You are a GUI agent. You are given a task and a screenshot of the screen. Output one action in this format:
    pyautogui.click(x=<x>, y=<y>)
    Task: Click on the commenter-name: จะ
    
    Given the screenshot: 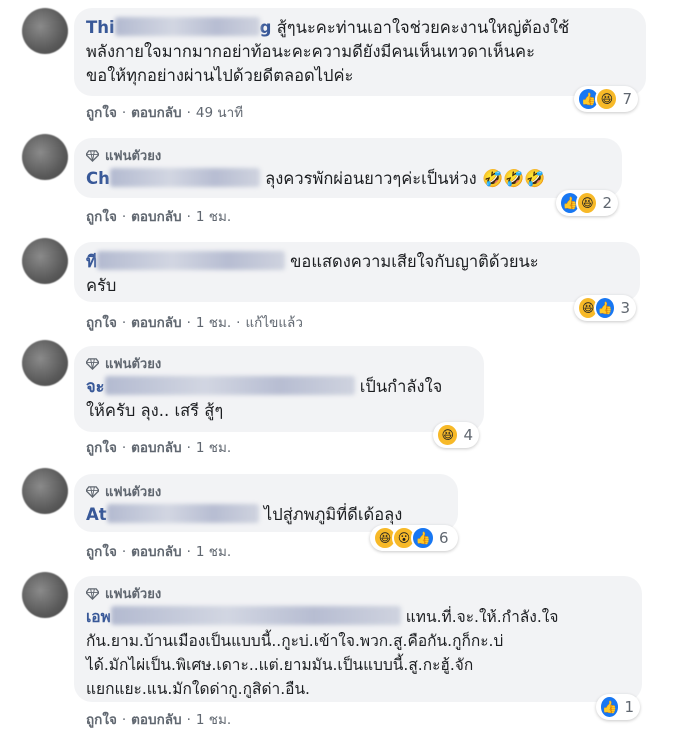 What is the action you would take?
    pyautogui.click(x=220, y=386)
    